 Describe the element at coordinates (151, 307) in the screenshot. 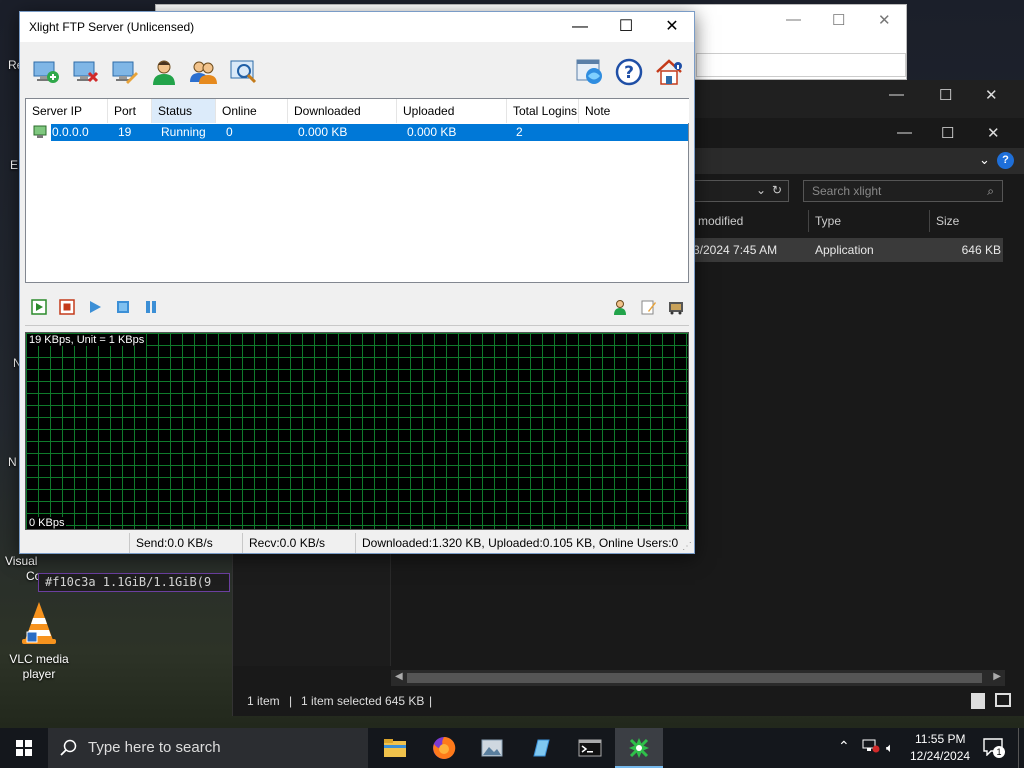

I see `pause-icon` at that location.